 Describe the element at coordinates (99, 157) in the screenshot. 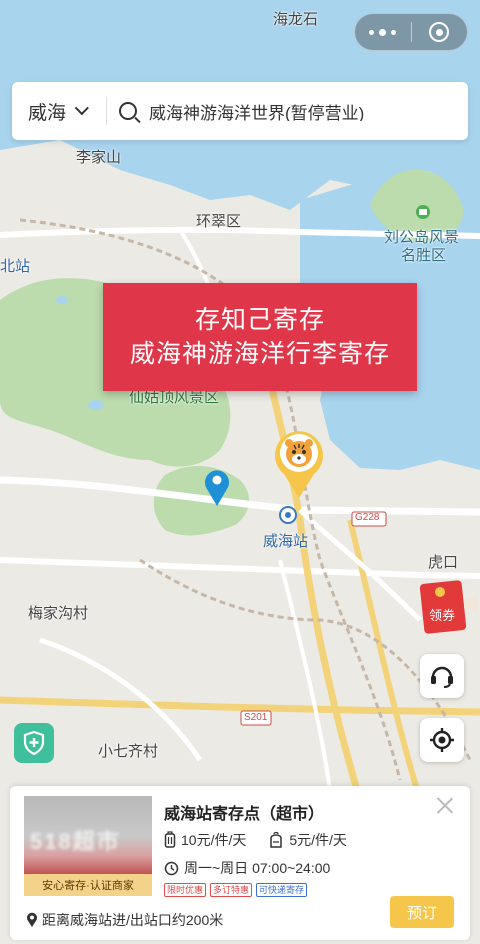

I see `map-label-lijiashan: 李家山` at that location.